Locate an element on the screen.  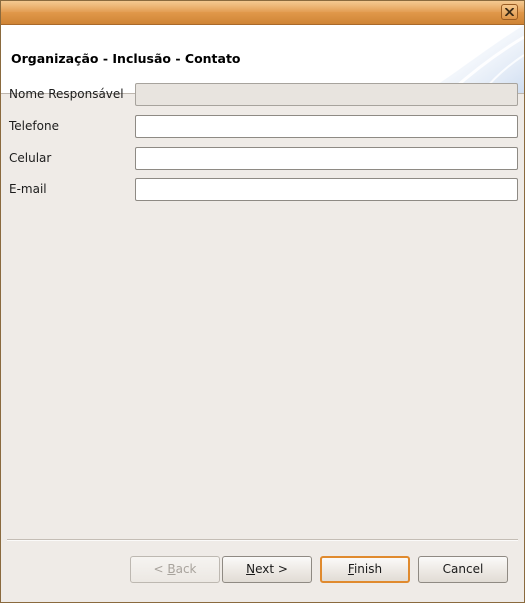
page-title: Organização - Inclusão - Contato is located at coordinates (126, 58).